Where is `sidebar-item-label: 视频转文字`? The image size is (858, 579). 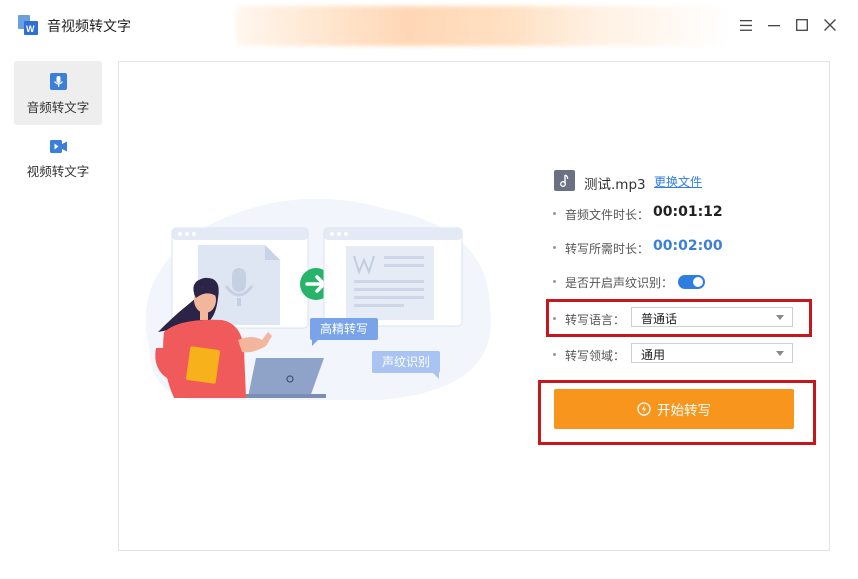
sidebar-item-label: 视频转文字 is located at coordinates (58, 171).